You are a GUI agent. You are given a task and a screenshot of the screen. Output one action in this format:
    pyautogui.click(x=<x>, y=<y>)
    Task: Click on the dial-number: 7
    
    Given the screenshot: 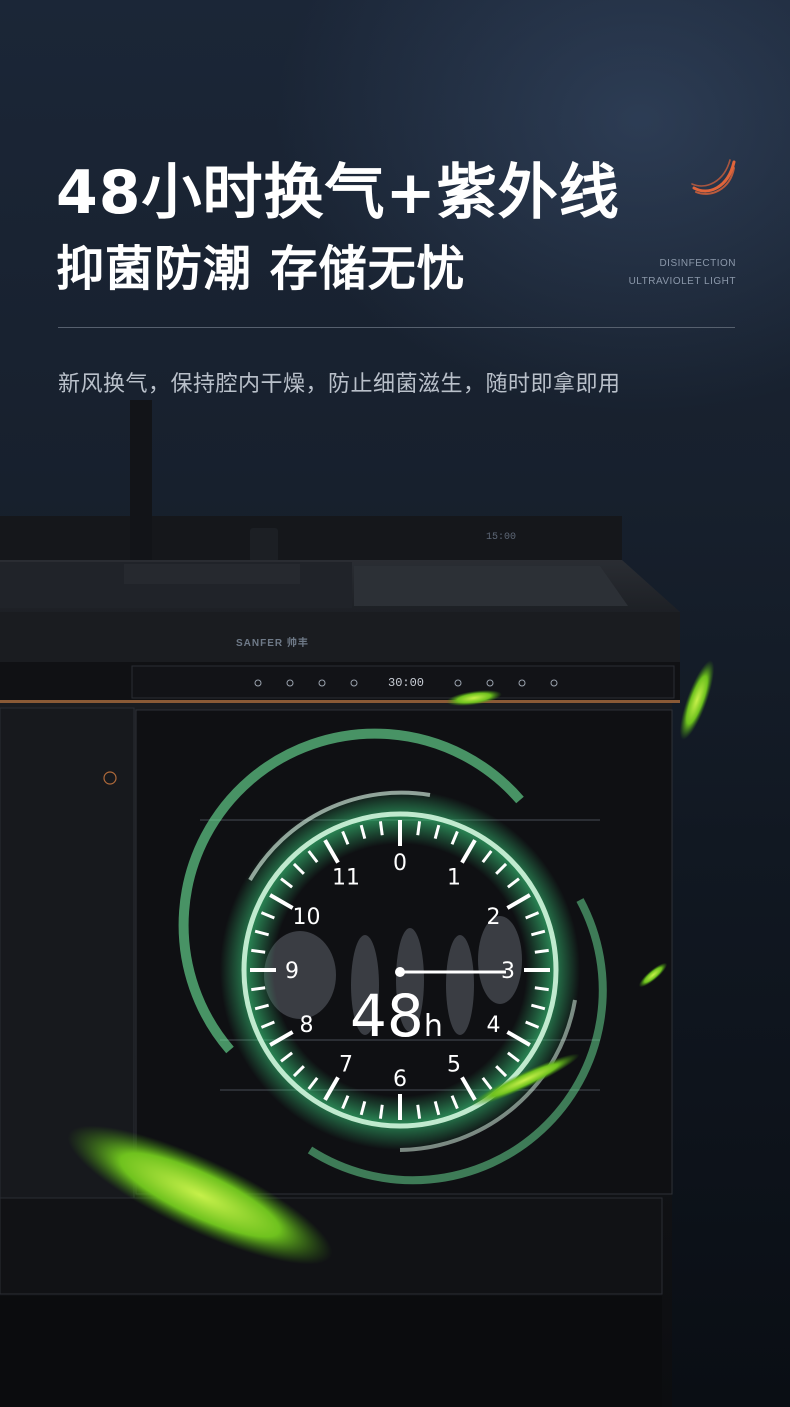 What is the action you would take?
    pyautogui.click(x=346, y=1065)
    